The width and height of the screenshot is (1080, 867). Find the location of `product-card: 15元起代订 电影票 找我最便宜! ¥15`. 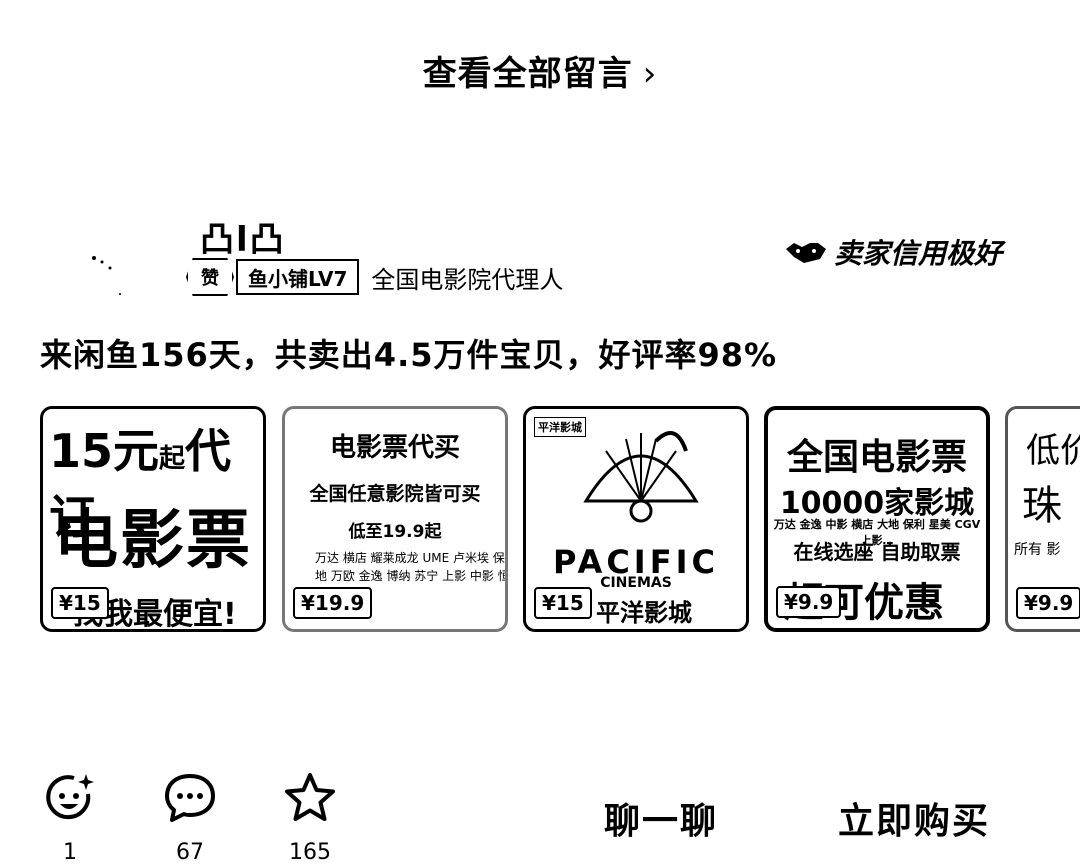

product-card: 15元起代订 电影票 找我最便宜! ¥15 is located at coordinates (153, 519).